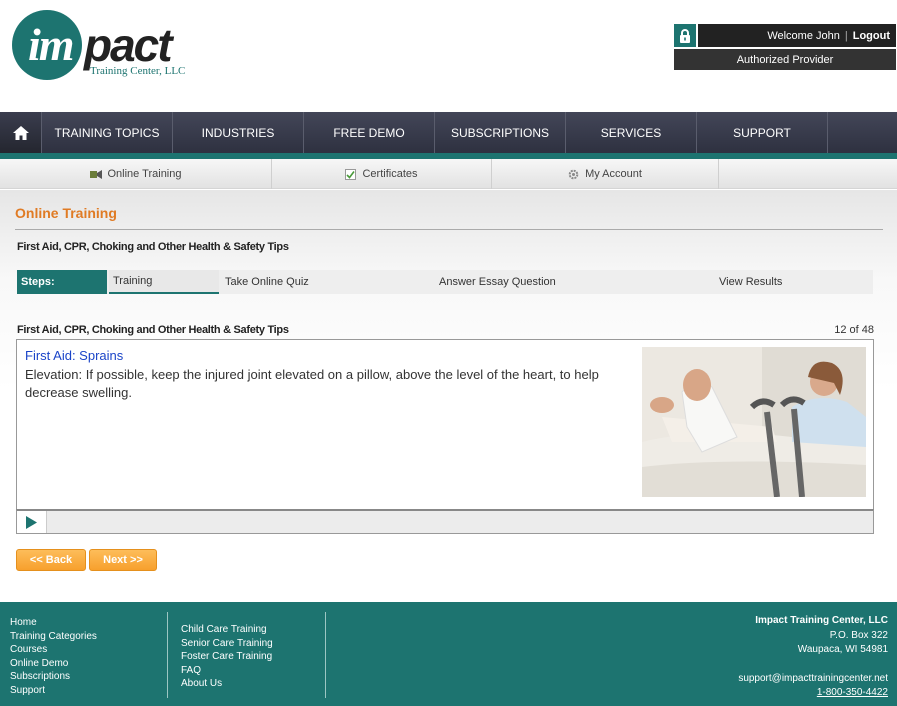 The image size is (897, 706). What do you see at coordinates (748, 282) in the screenshot?
I see `step-view-results: View Results` at bounding box center [748, 282].